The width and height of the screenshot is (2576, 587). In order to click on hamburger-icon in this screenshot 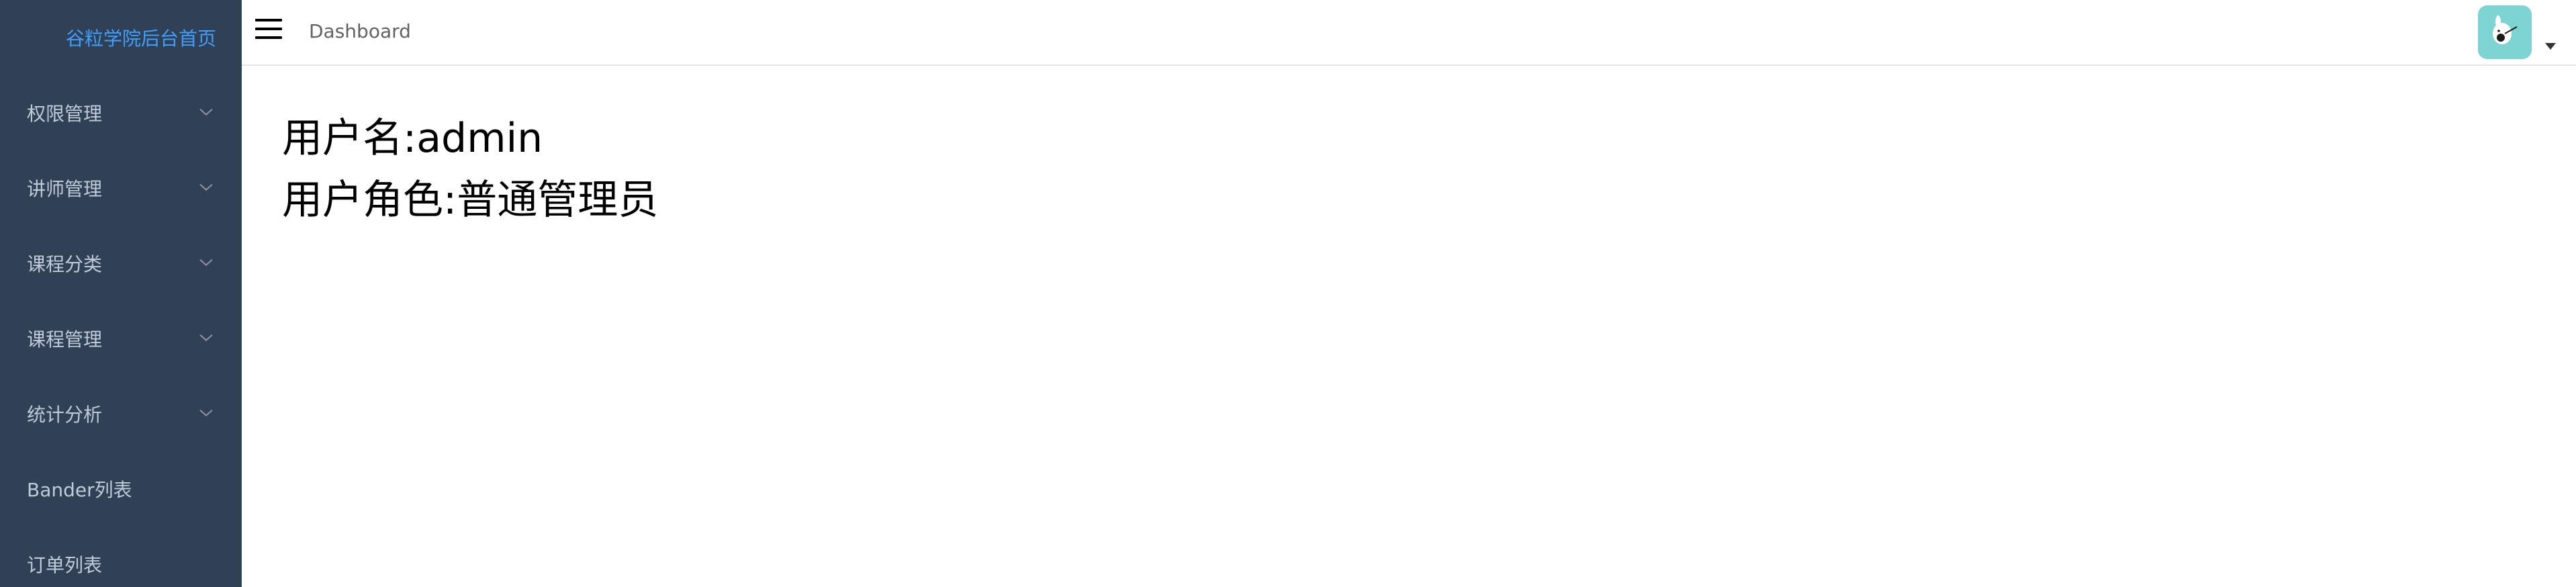, I will do `click(268, 31)`.